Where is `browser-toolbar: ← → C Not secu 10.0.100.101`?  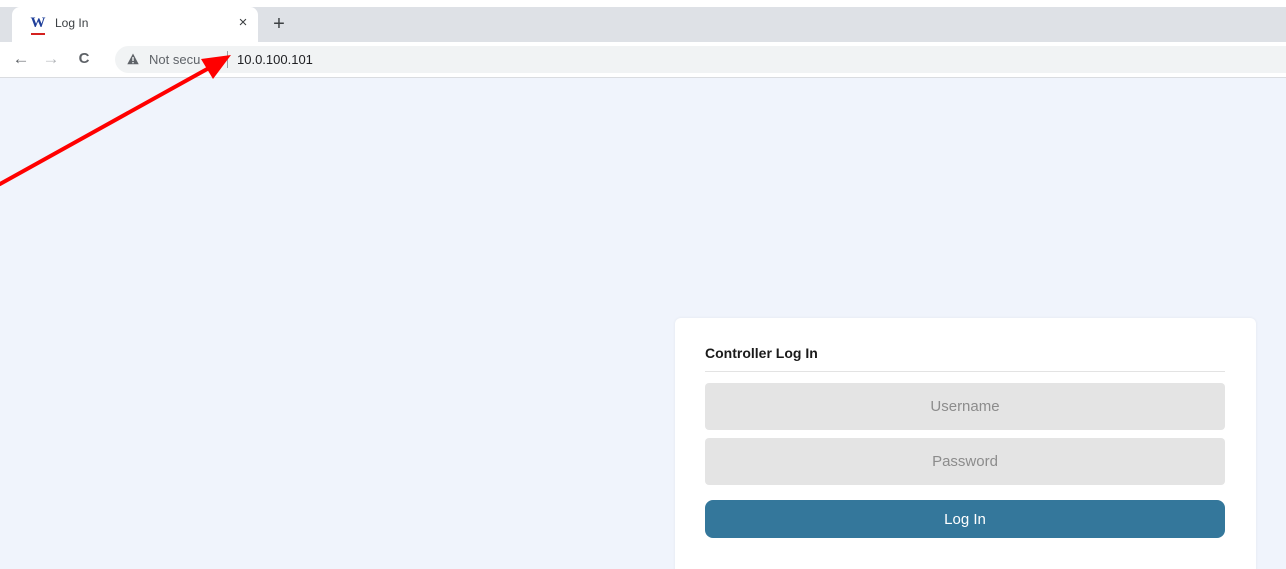 browser-toolbar: ← → C Not secu 10.0.100.101 is located at coordinates (643, 60).